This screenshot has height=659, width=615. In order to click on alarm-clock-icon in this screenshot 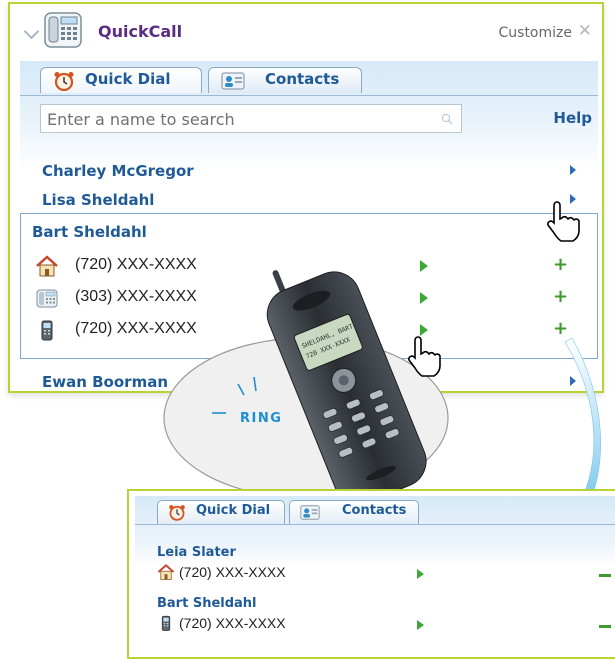, I will do `click(177, 513)`.